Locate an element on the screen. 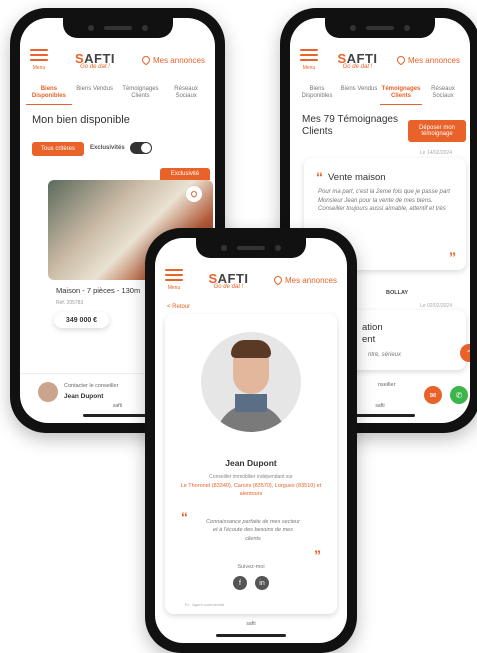 The image size is (477, 653). follow-label: Suivez-moi is located at coordinates (251, 567).